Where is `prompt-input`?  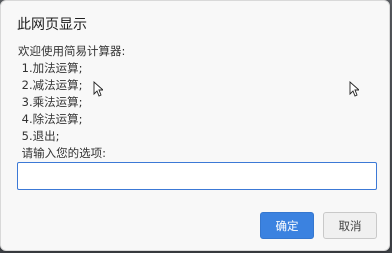
prompt-input is located at coordinates (197, 176).